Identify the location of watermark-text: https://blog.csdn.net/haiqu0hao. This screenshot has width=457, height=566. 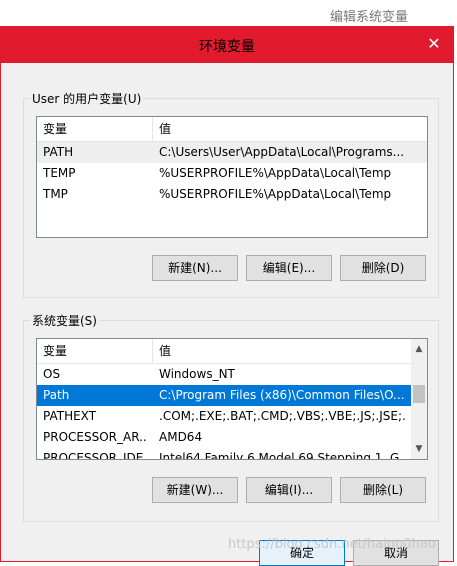
(332, 544).